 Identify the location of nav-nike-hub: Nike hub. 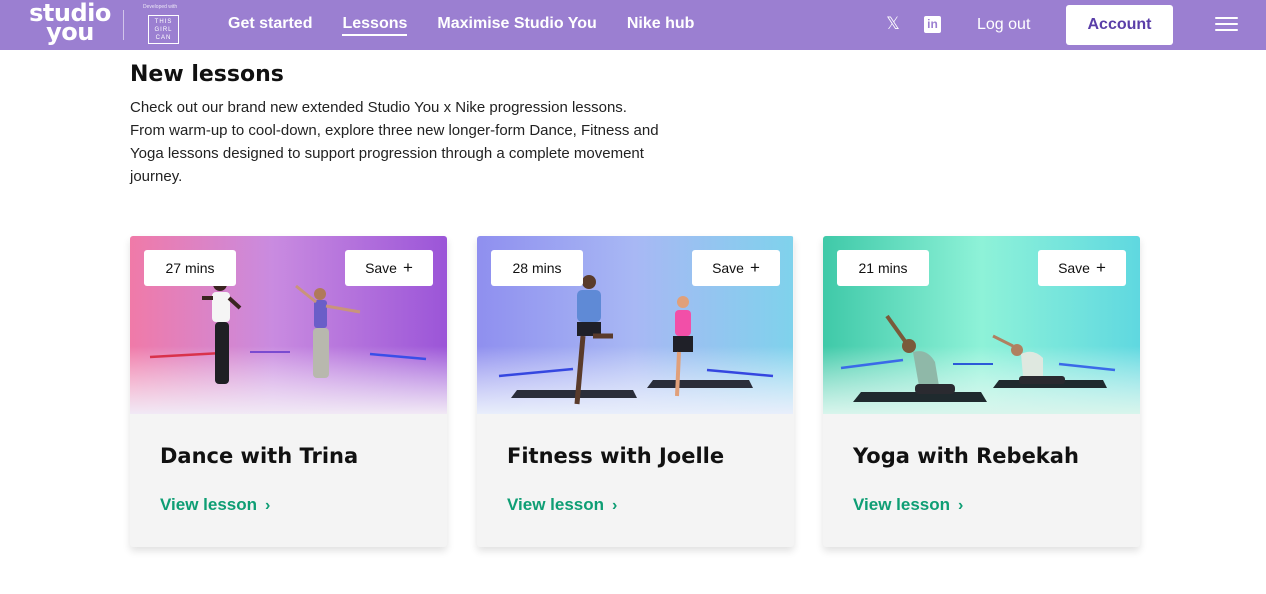
(661, 25).